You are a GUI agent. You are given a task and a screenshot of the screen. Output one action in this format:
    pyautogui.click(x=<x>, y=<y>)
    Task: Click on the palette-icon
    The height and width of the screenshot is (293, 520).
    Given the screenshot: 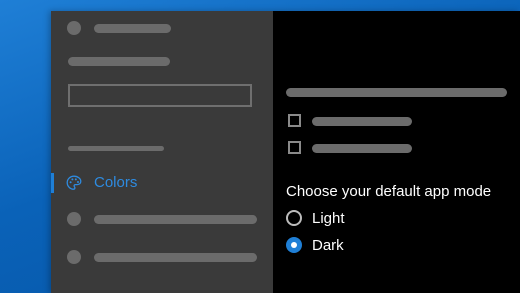 What is the action you would take?
    pyautogui.click(x=74, y=182)
    